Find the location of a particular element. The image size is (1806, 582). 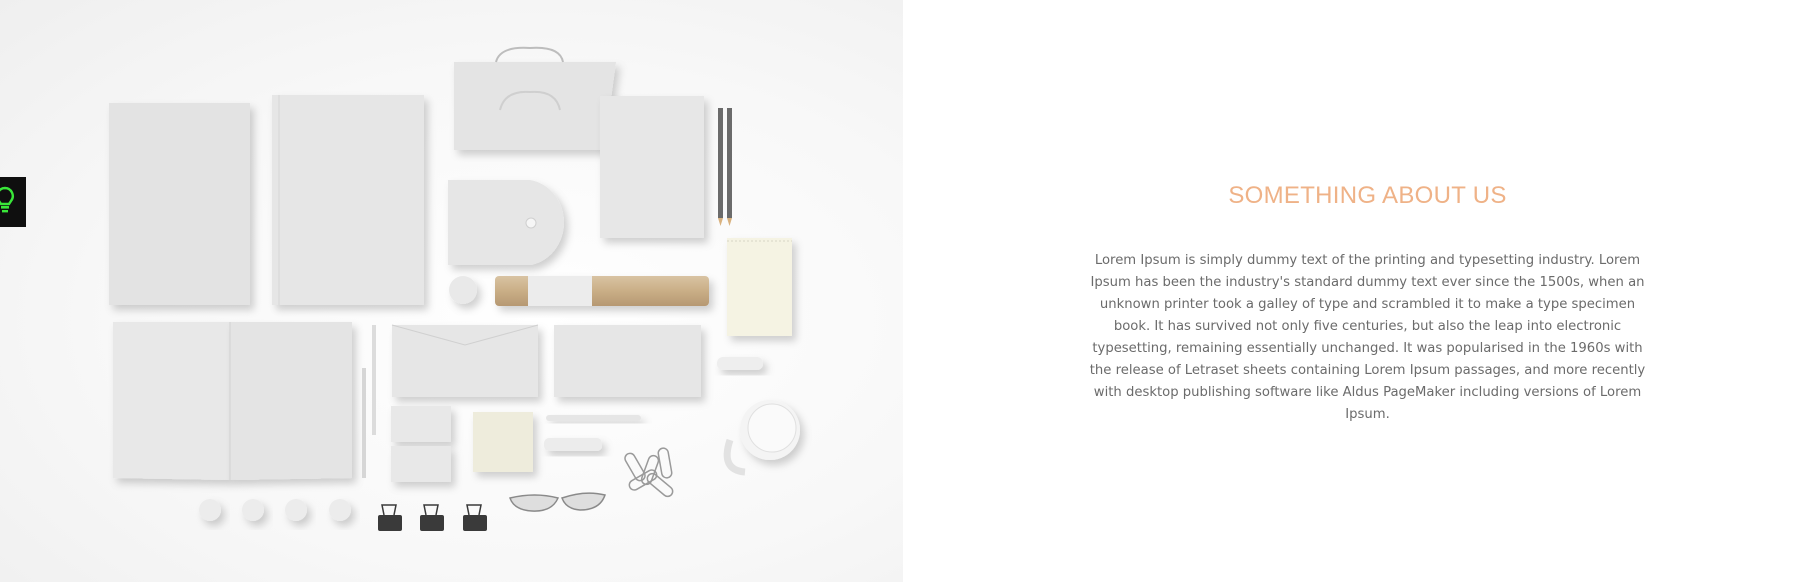

lightbulb-icon is located at coordinates (8, 202).